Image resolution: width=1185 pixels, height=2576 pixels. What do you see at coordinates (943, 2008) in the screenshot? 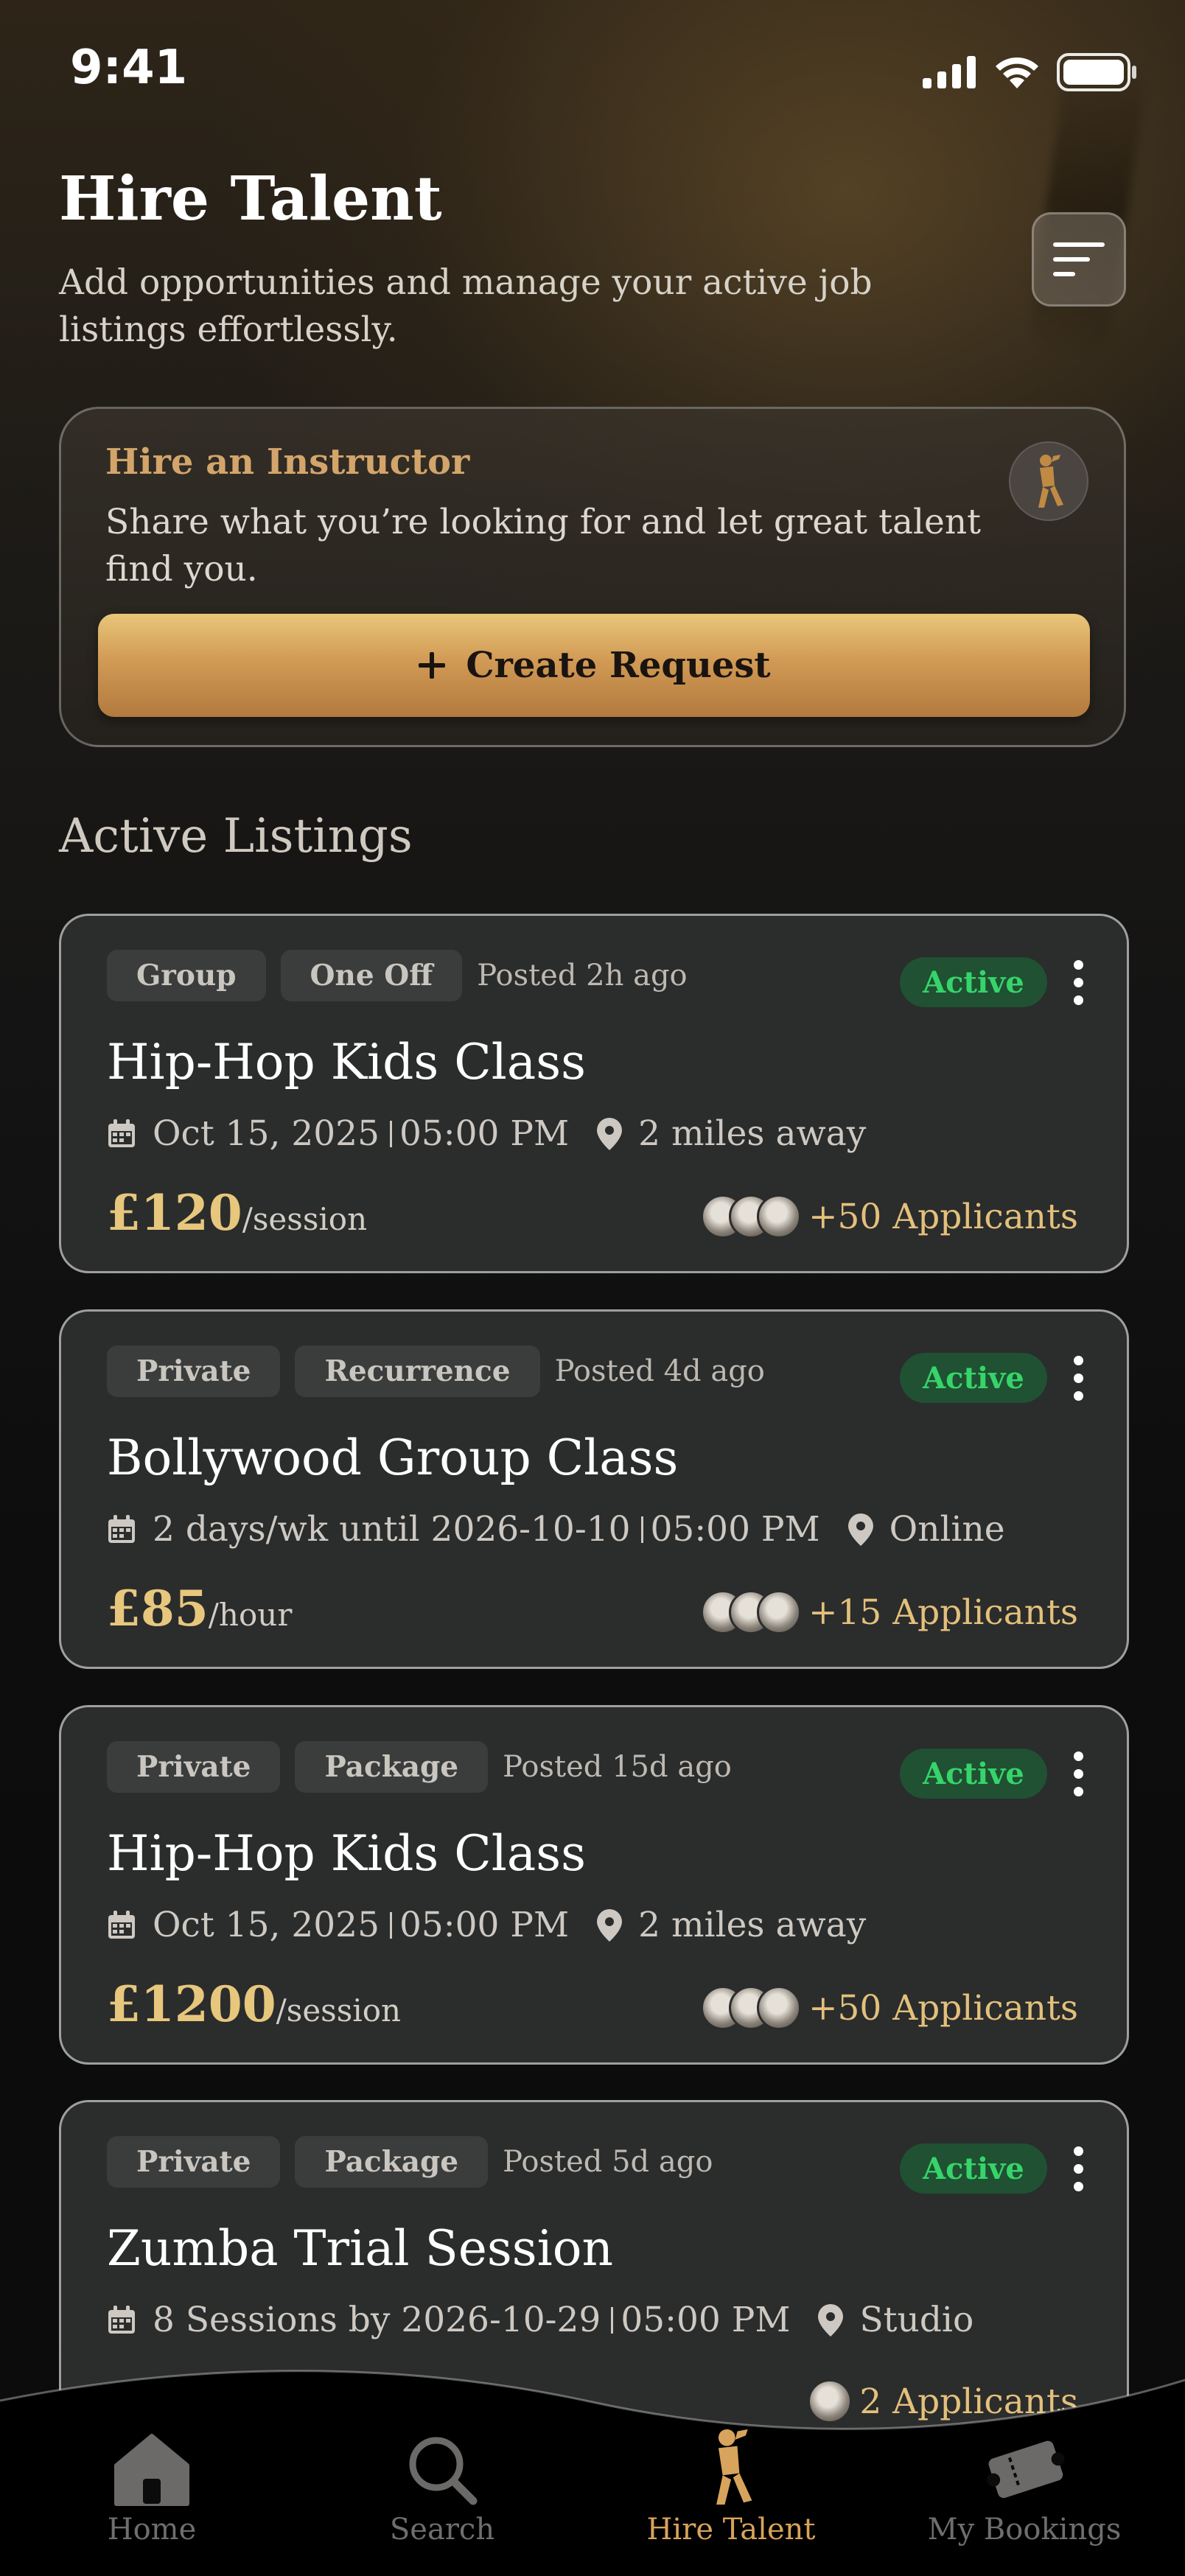
I see `applicants-count: +50 Applicants` at bounding box center [943, 2008].